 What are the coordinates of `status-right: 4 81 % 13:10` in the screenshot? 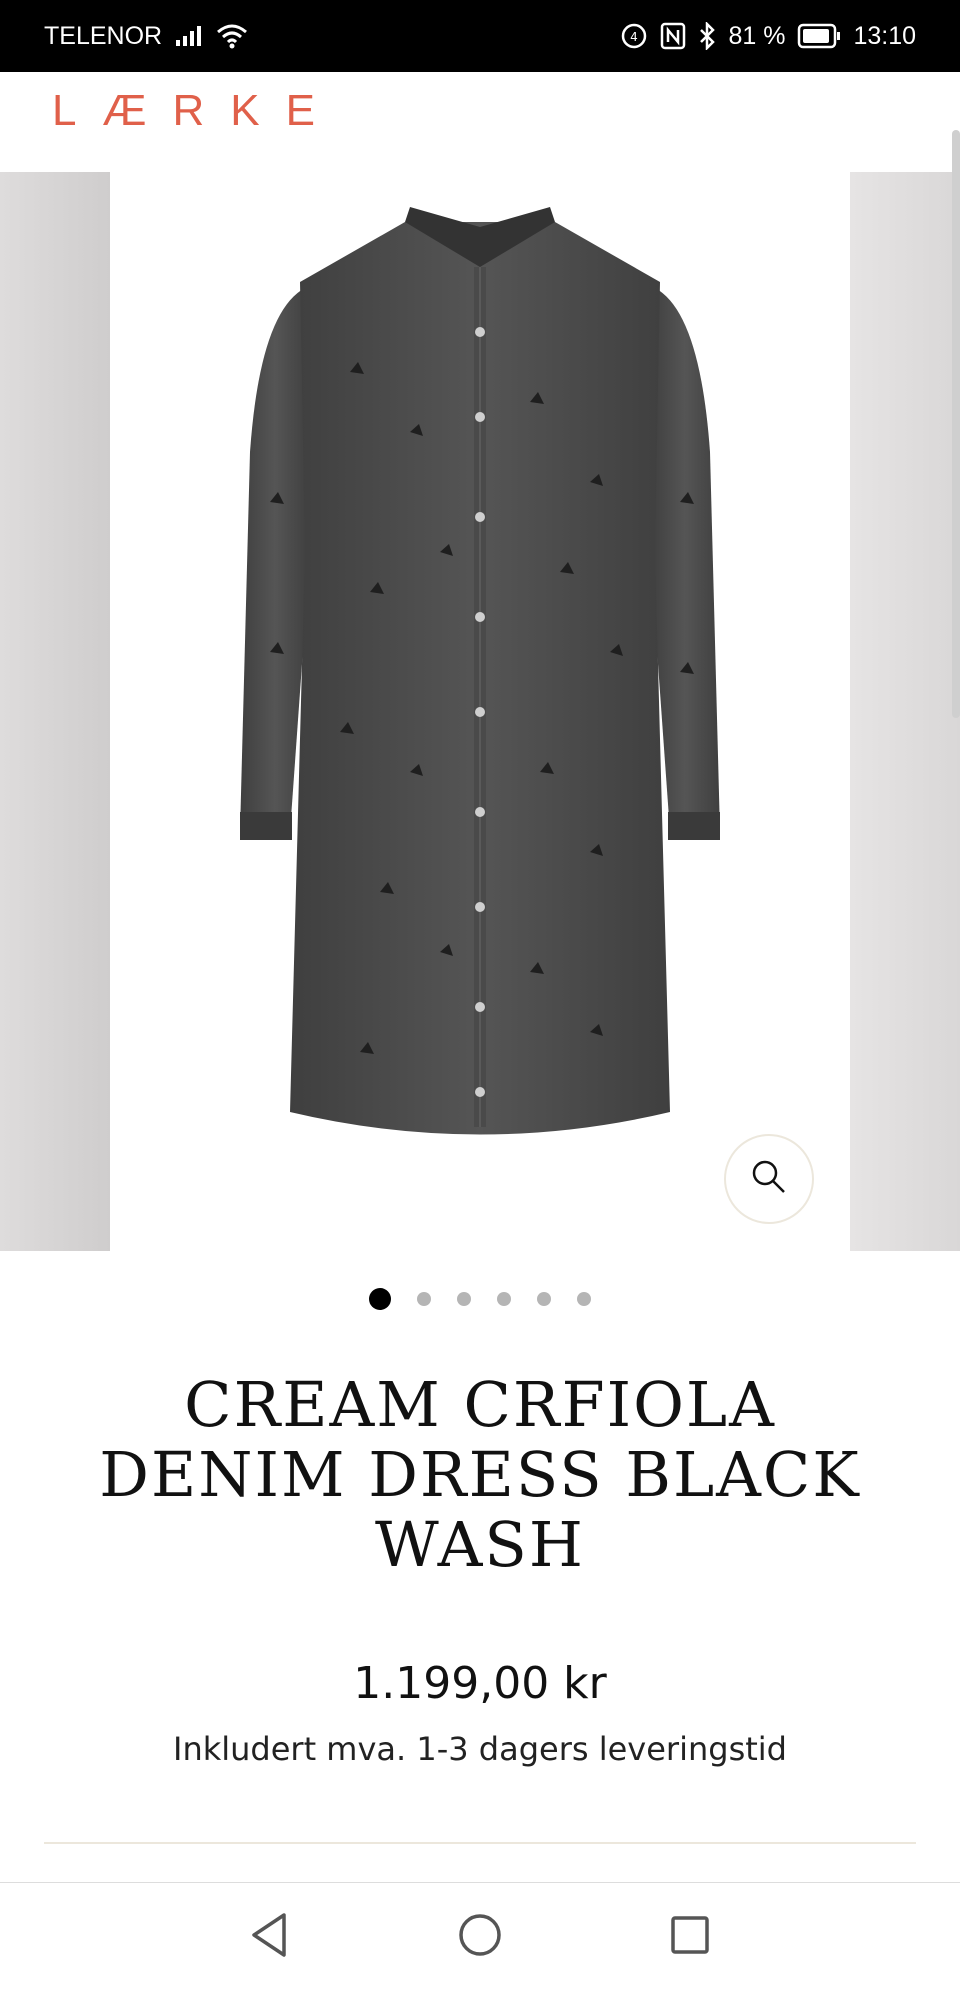 It's located at (768, 36).